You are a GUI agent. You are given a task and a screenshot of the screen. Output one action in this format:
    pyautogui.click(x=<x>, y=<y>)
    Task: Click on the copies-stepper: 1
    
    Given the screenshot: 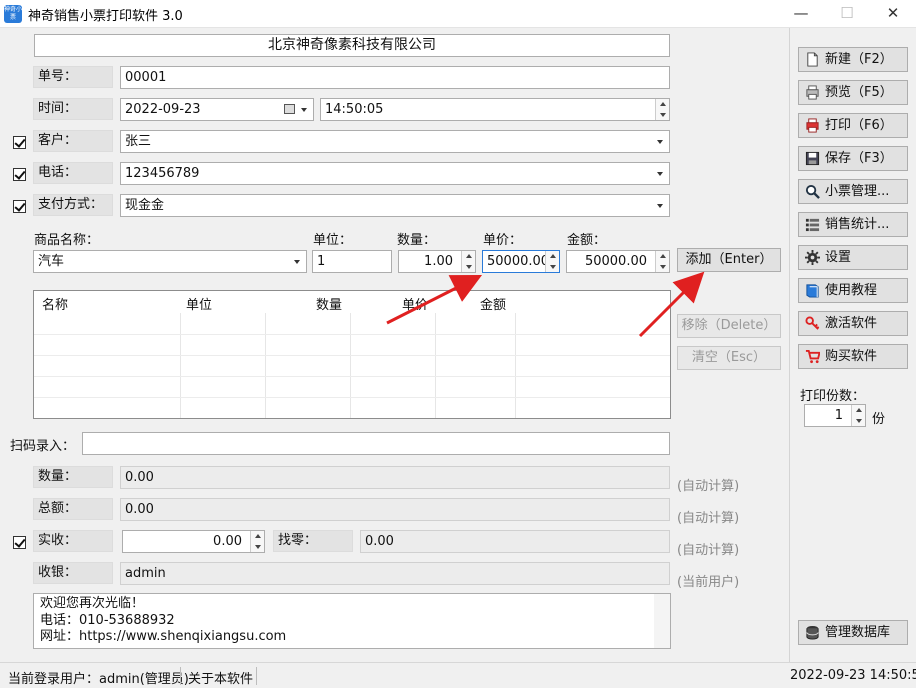 What is the action you would take?
    pyautogui.click(x=835, y=415)
    